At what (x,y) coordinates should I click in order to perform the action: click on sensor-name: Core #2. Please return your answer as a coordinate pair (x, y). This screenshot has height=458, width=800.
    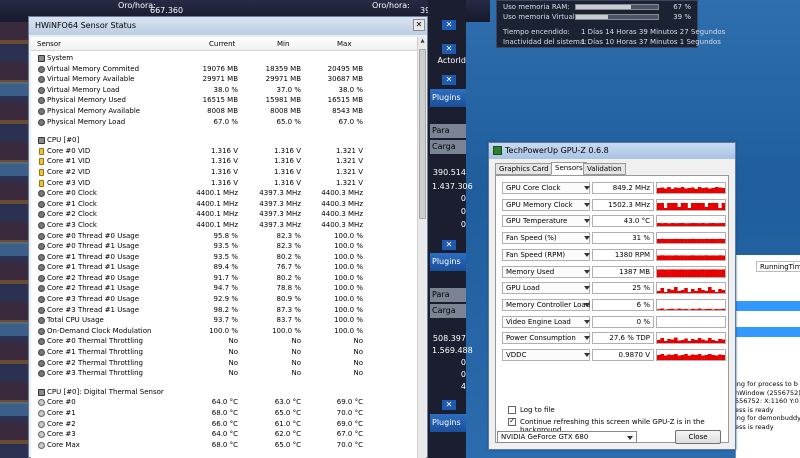
    Looking at the image, I should click on (61, 423).